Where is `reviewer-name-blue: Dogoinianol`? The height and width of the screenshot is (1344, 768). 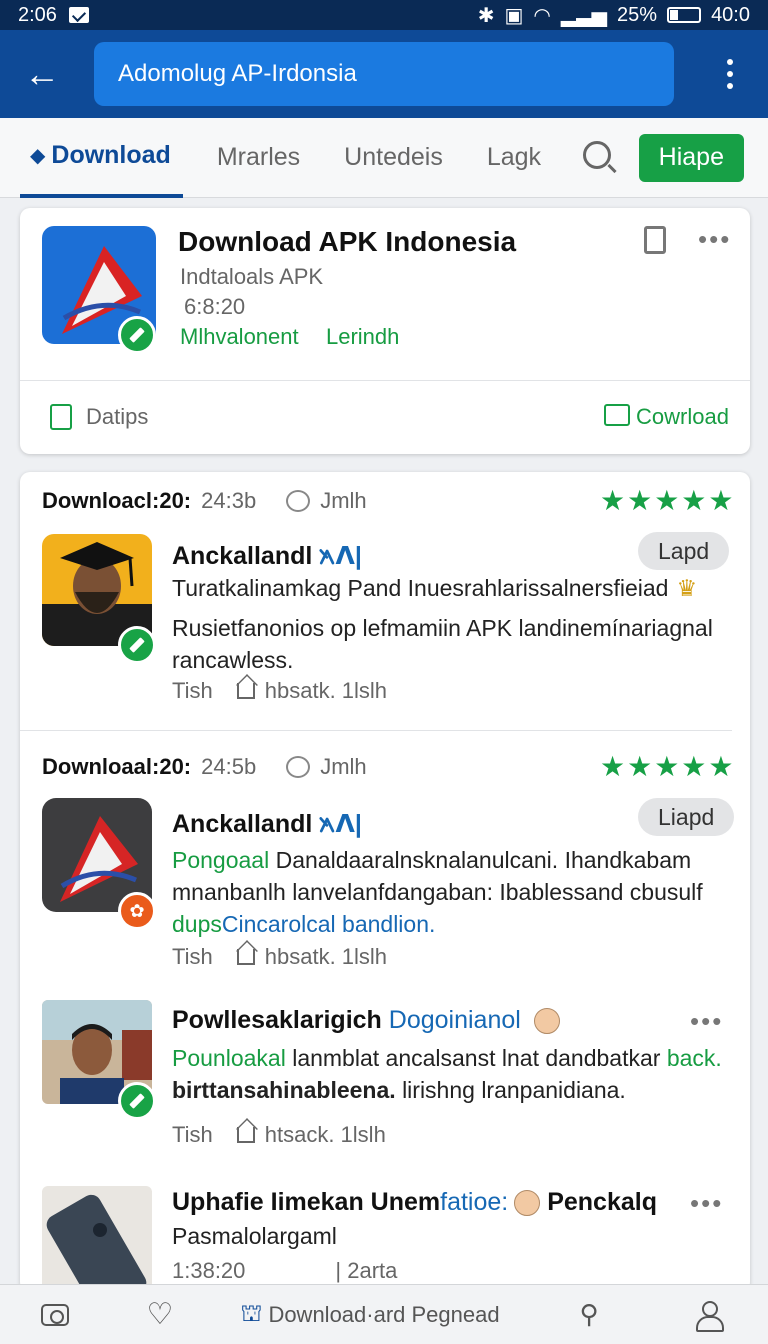
reviewer-name-blue: Dogoinianol is located at coordinates (454, 1020).